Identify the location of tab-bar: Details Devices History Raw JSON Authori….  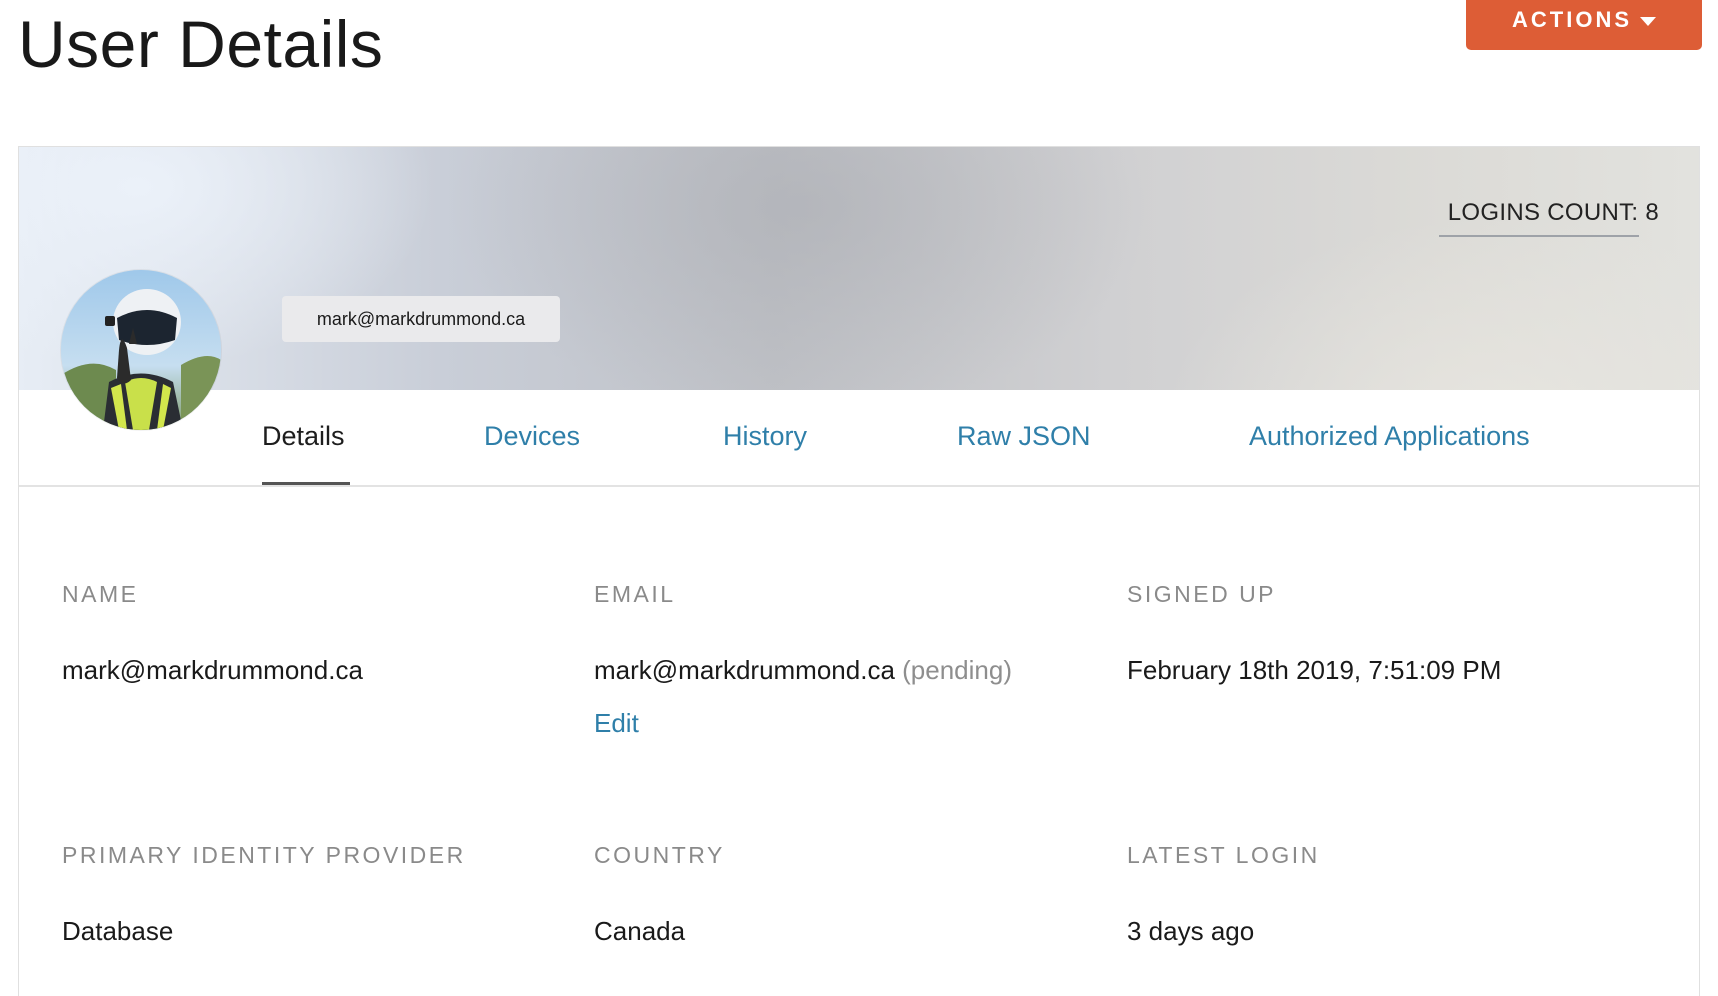
(859, 438).